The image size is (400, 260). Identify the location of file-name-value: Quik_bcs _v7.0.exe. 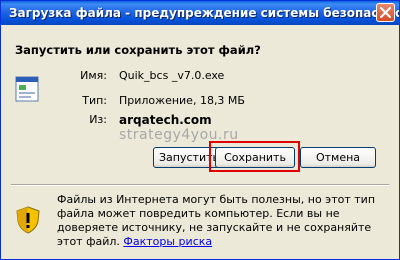
(172, 75).